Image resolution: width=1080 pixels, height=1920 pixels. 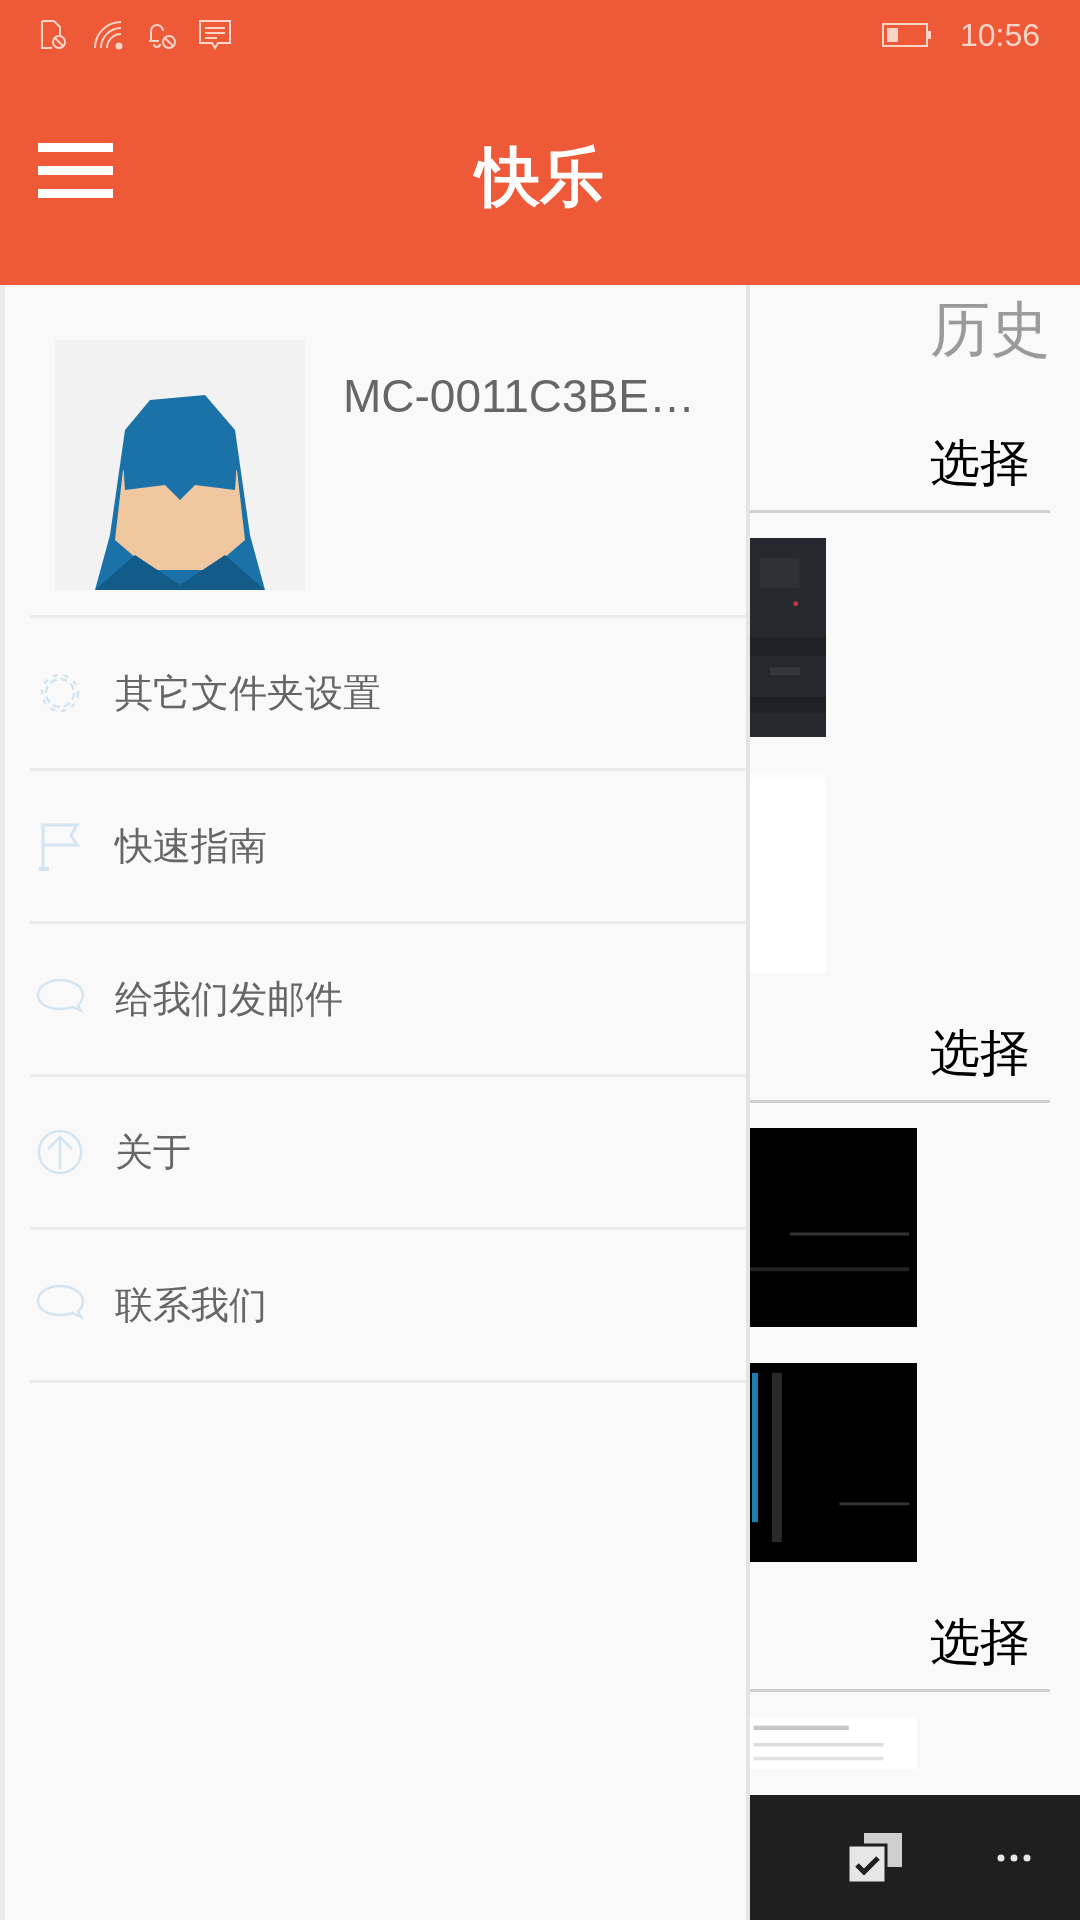 I want to click on no-sim-icon, so click(x=53, y=35).